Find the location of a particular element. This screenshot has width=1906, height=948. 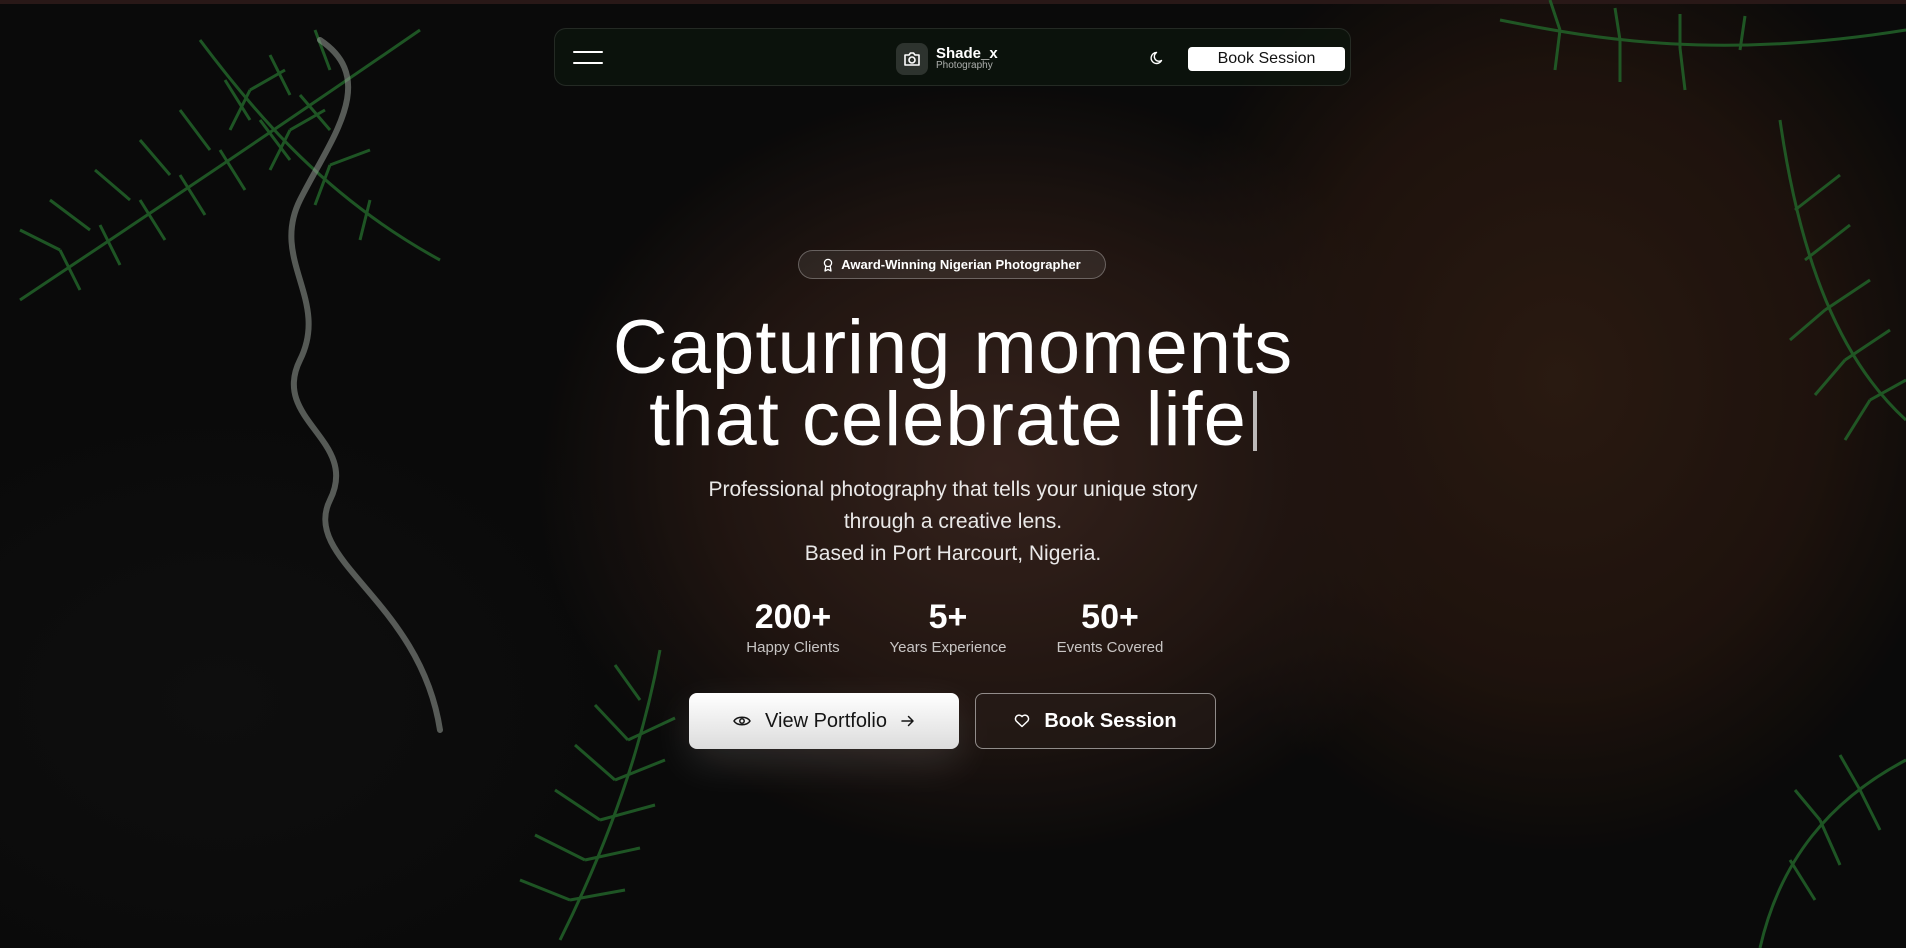

hamburger-menu-icon is located at coordinates (588, 52).